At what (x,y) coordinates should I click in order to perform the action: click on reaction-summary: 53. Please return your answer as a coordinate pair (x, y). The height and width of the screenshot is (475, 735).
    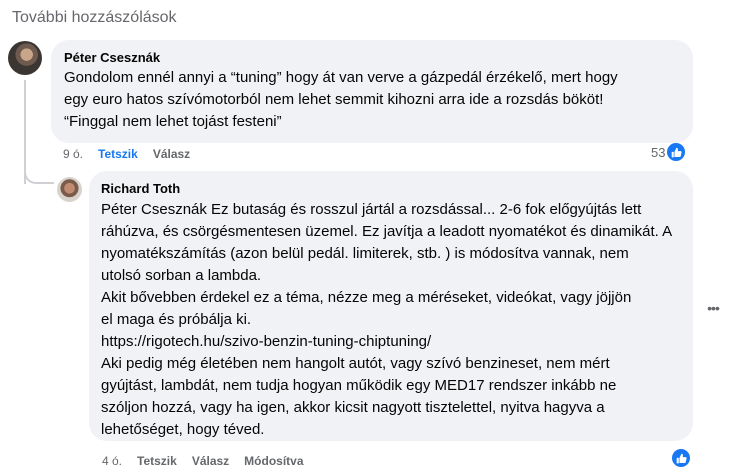
    Looking at the image, I should click on (668, 152).